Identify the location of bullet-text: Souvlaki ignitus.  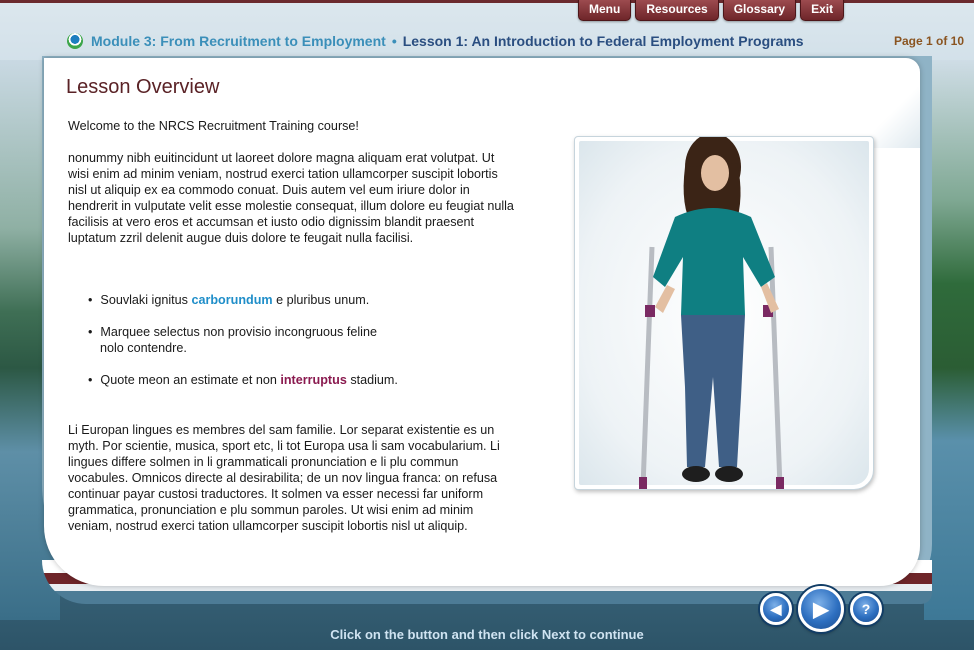
(146, 300).